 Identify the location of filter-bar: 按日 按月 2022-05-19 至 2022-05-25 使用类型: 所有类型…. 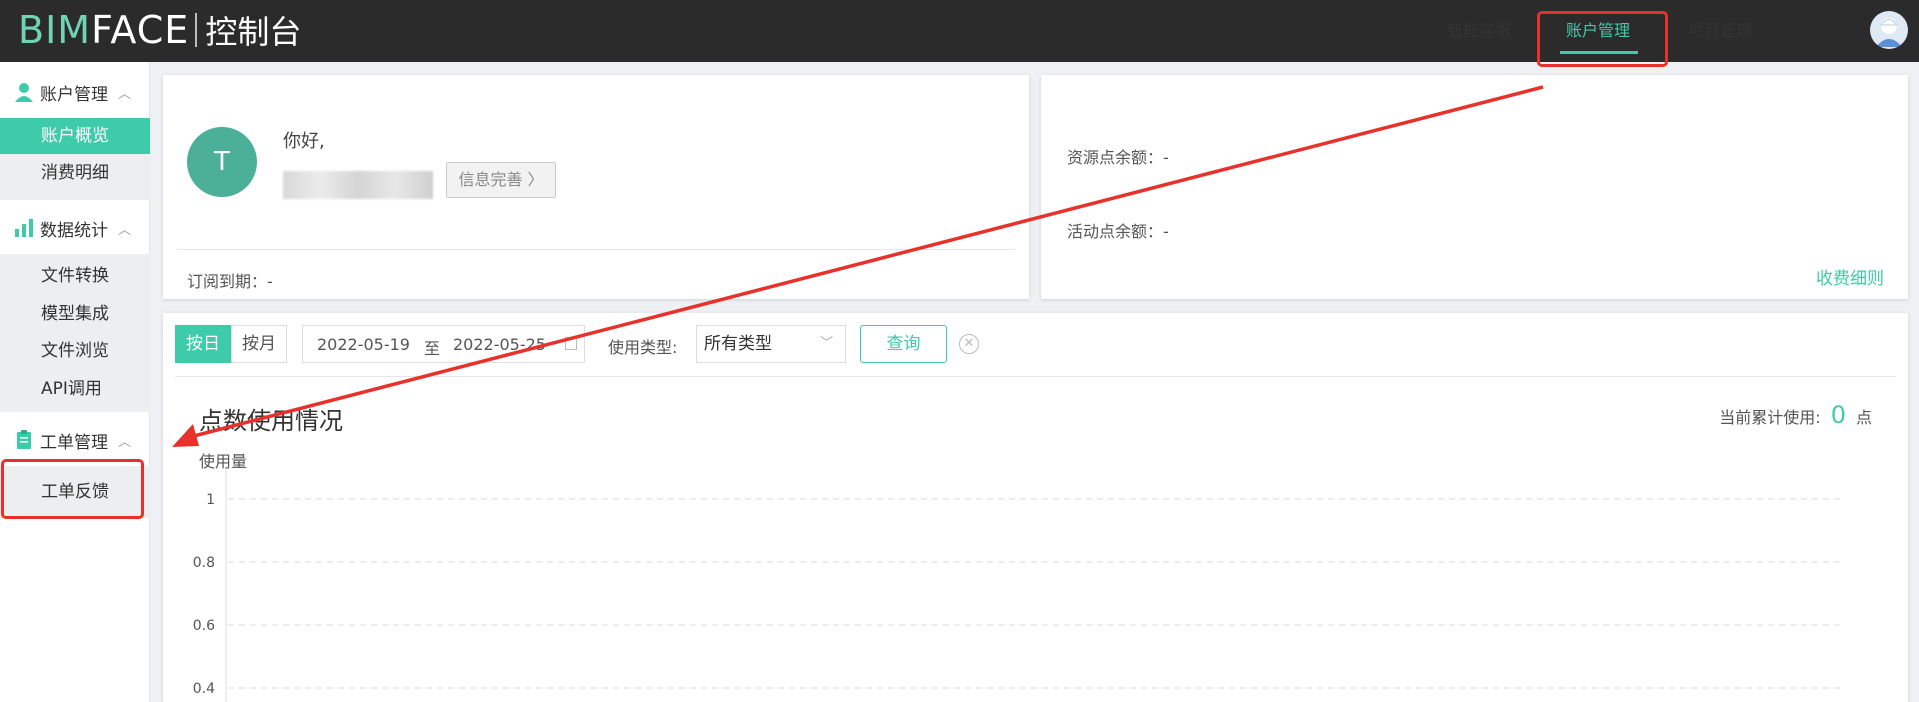
(1035, 345).